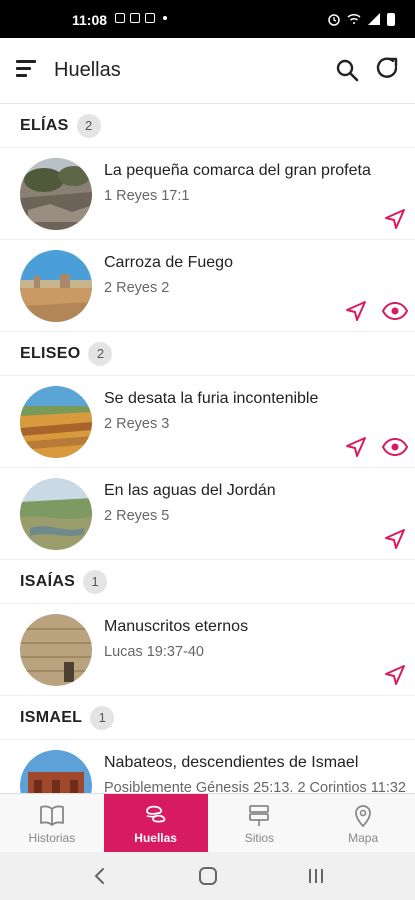 This screenshot has width=415, height=900. Describe the element at coordinates (154, 652) in the screenshot. I see `item-reference: Lucas 19:37-40` at that location.